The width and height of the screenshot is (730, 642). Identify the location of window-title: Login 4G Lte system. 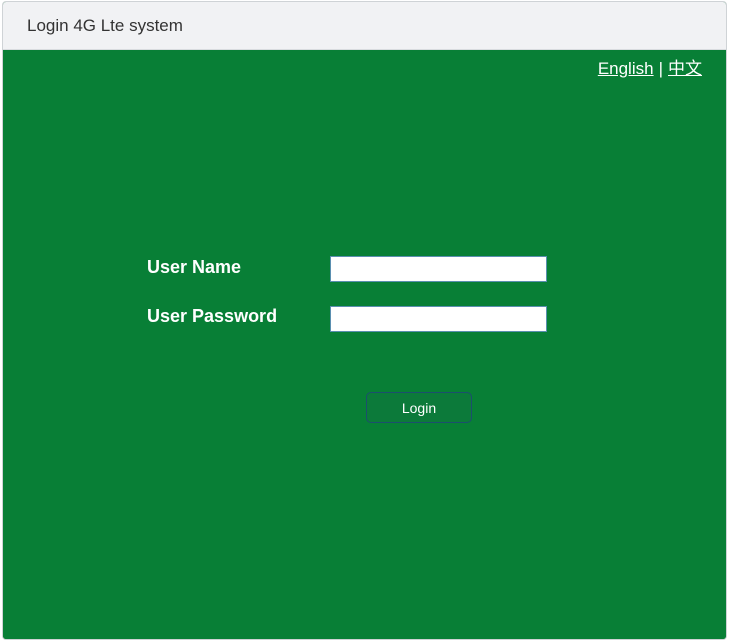
(105, 25).